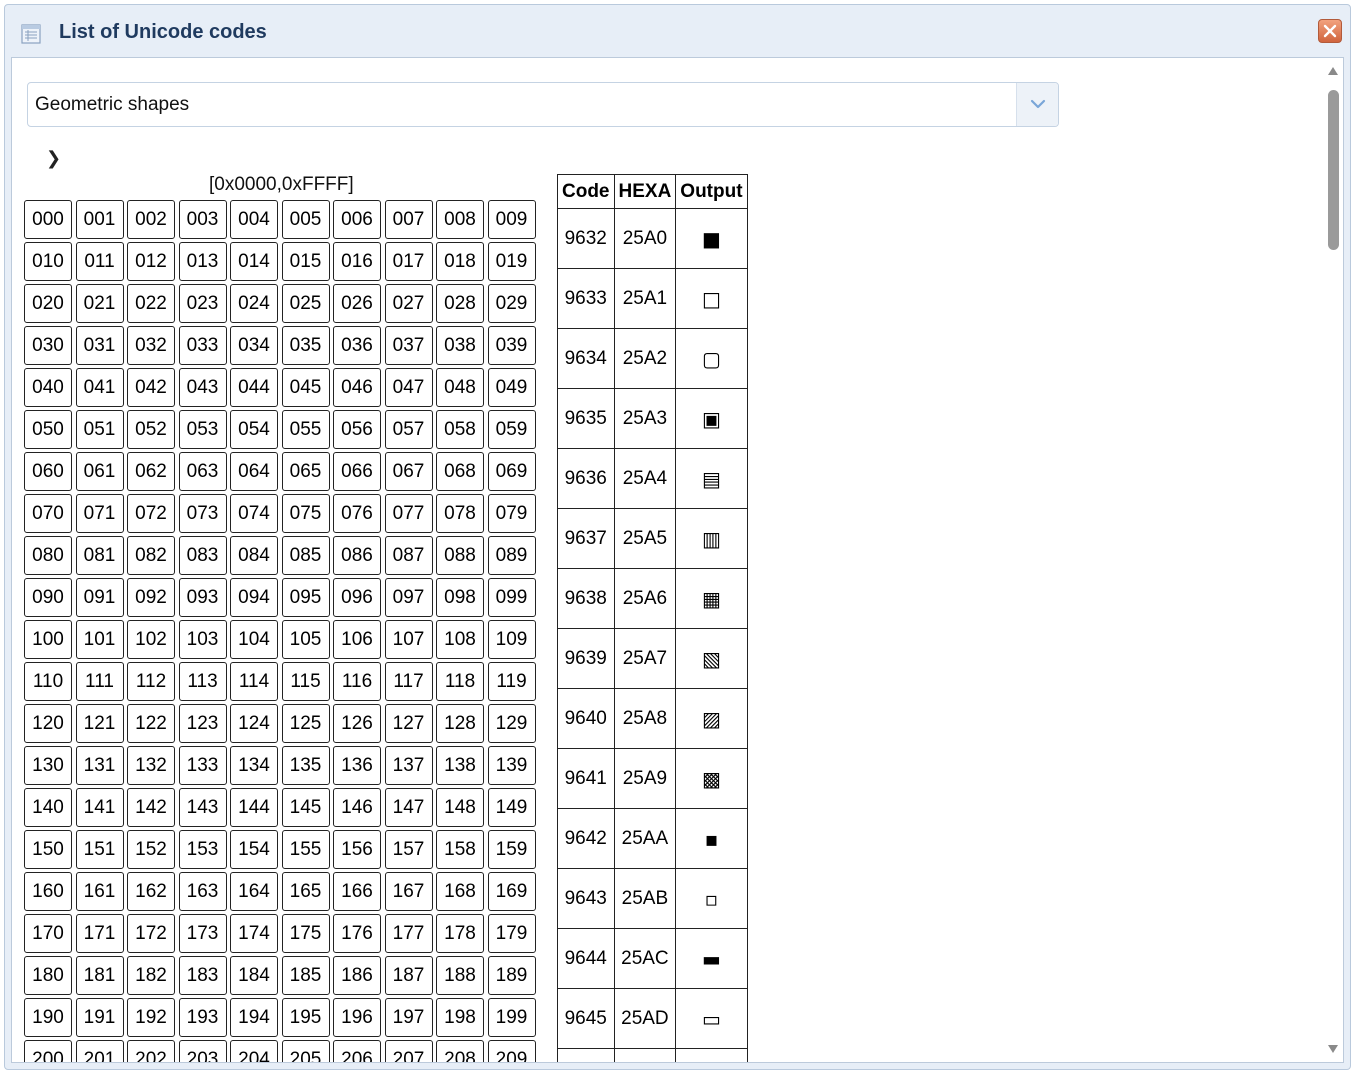 The image size is (1353, 1072). I want to click on code-block-button: 151, so click(99, 849).